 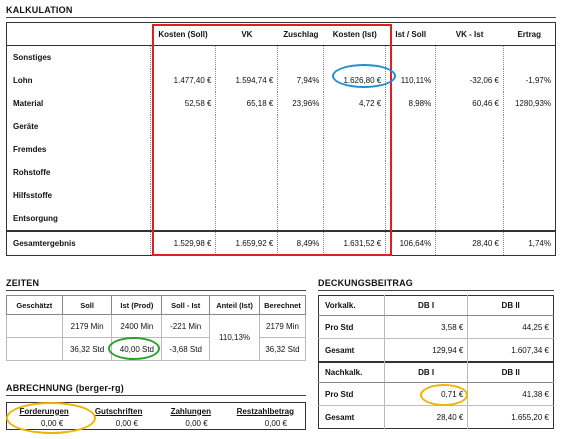 What do you see at coordinates (23, 283) in the screenshot?
I see `zeiten-title: ZEITEN` at bounding box center [23, 283].